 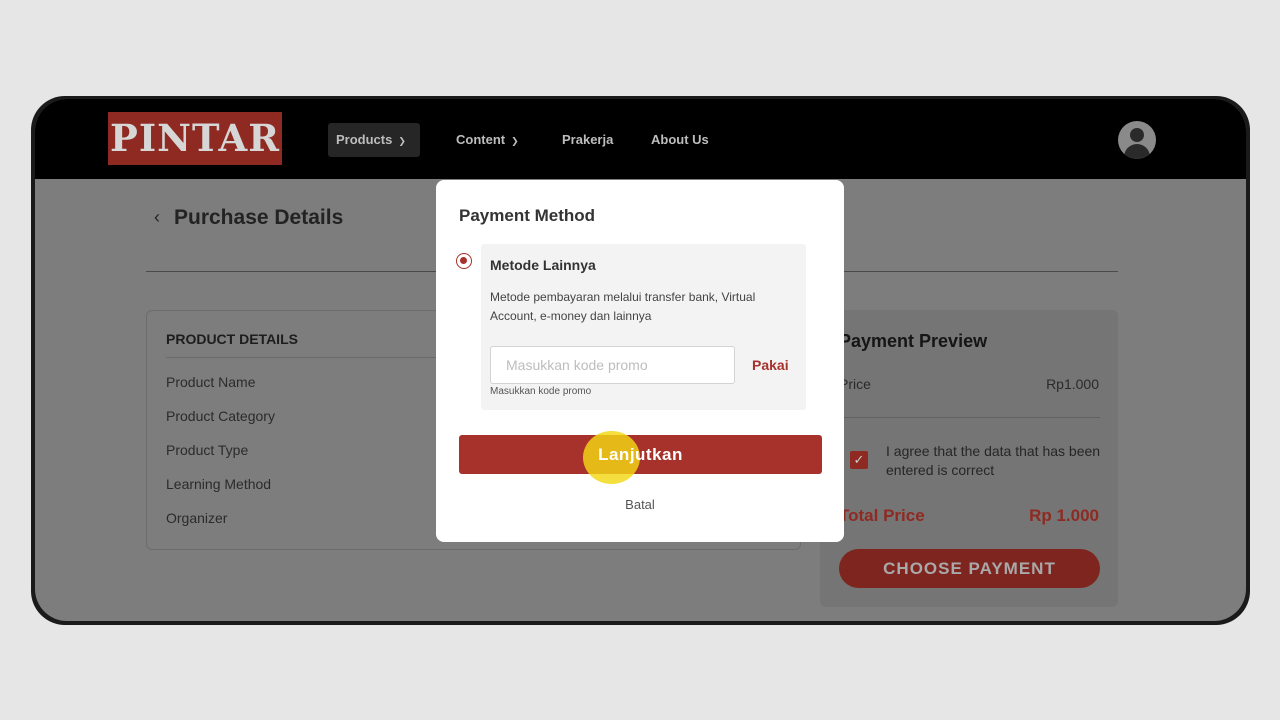 What do you see at coordinates (259, 217) in the screenshot?
I see `page-title: Purchase Details` at bounding box center [259, 217].